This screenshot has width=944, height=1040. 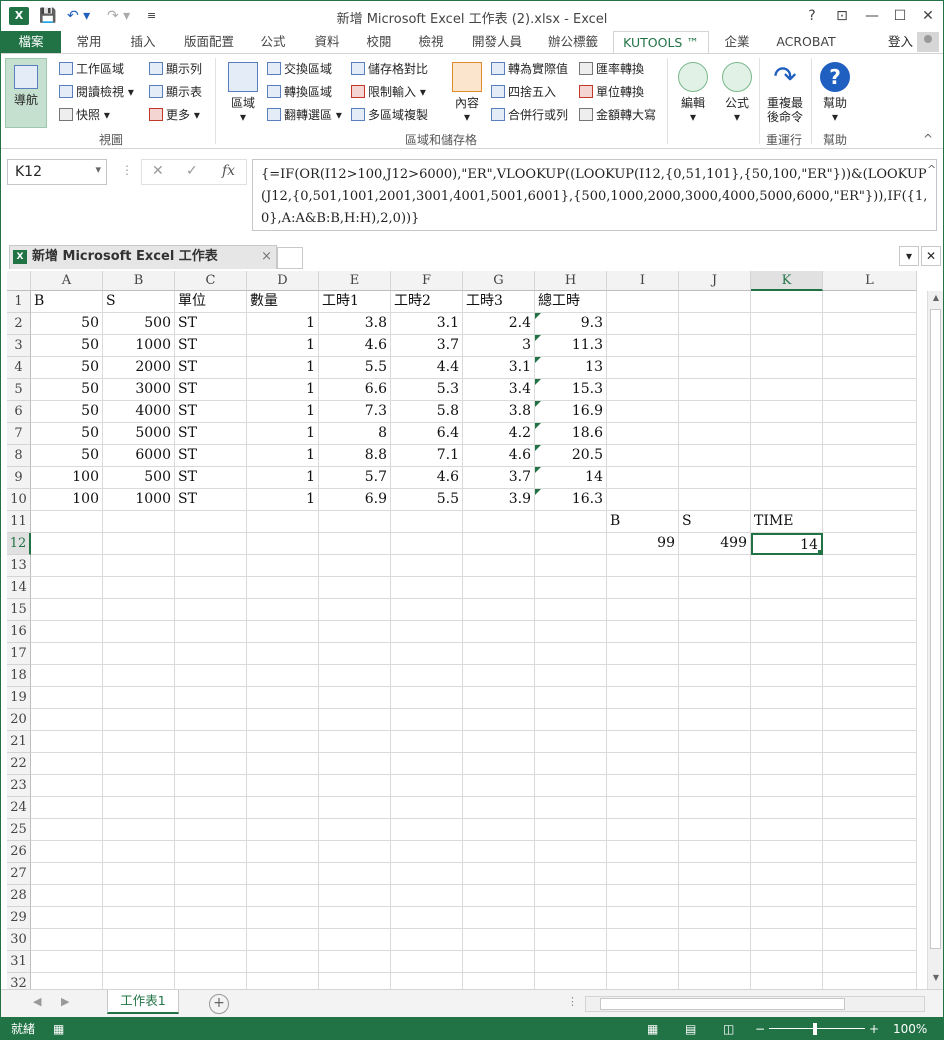 I want to click on table-cell: 16.9, so click(x=571, y=412).